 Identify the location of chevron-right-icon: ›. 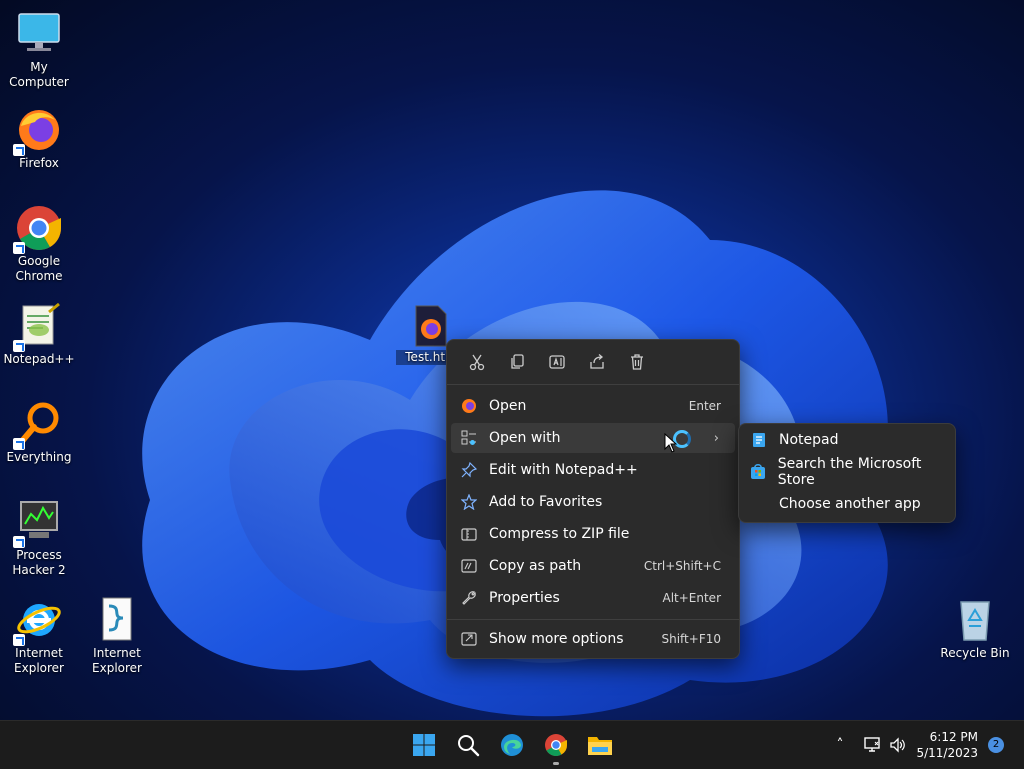
(716, 438).